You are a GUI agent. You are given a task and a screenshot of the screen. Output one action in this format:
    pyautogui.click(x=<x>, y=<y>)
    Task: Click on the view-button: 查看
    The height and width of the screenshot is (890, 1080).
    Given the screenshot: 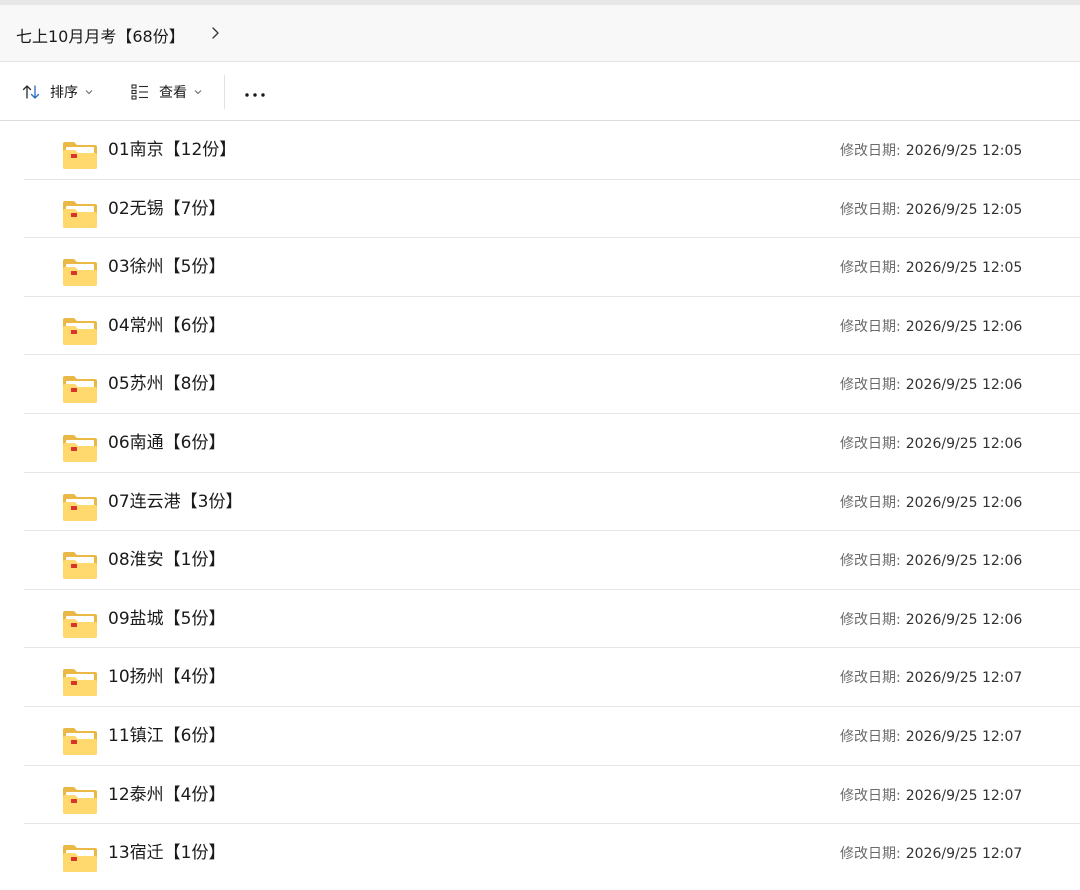 What is the action you would take?
    pyautogui.click(x=166, y=92)
    